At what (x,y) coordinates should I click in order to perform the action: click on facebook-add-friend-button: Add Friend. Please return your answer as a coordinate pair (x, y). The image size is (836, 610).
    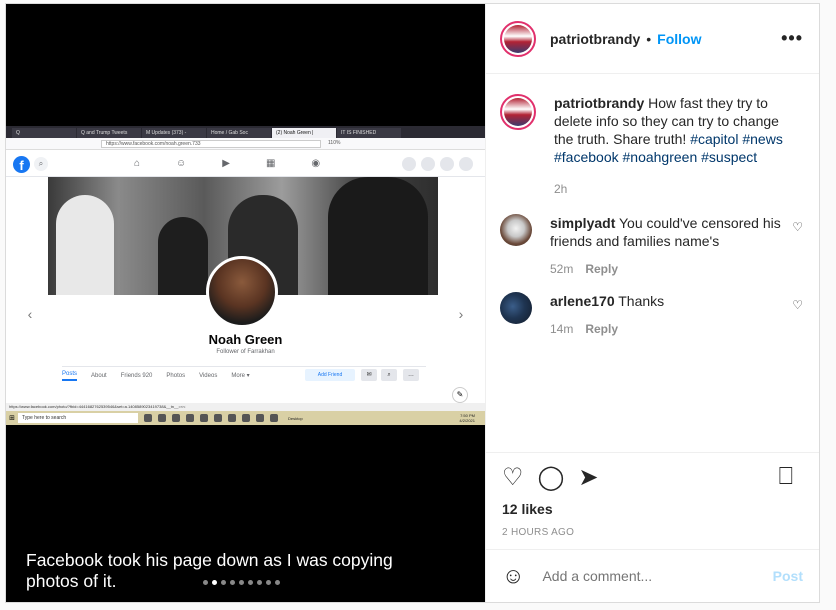
    Looking at the image, I should click on (330, 375).